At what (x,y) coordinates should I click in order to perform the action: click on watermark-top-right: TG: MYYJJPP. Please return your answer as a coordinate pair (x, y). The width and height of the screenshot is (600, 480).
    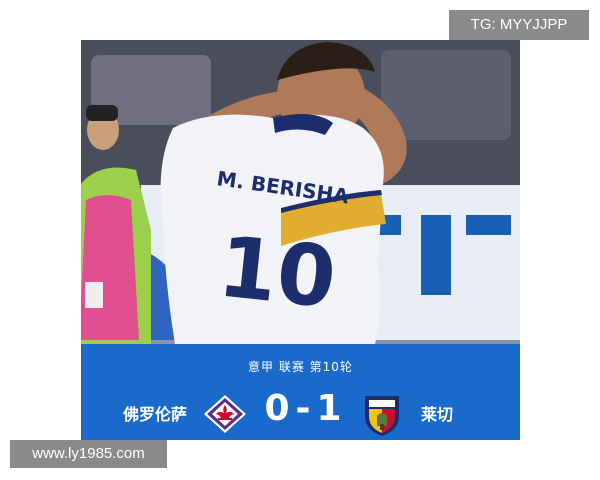
    Looking at the image, I should click on (519, 25).